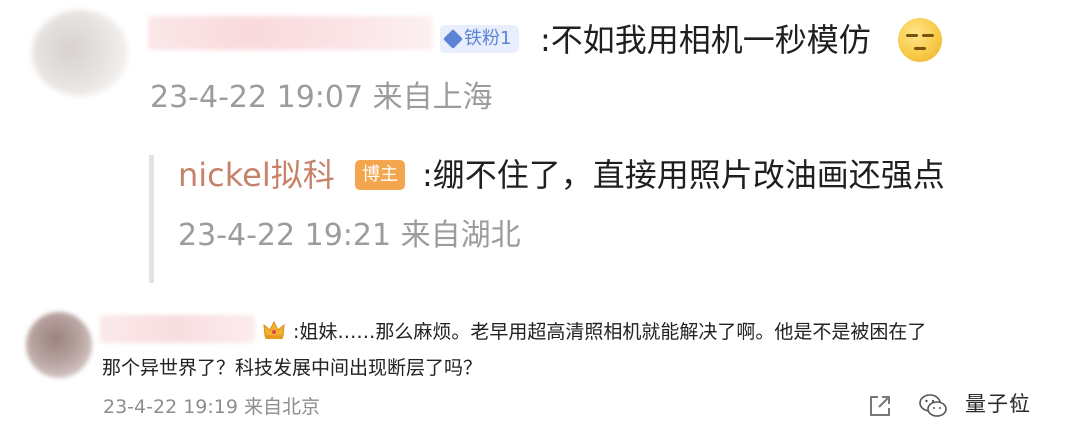 Image resolution: width=1080 pixels, height=447 pixels. Describe the element at coordinates (920, 48) in the screenshot. I see `emoji-mouth` at that location.